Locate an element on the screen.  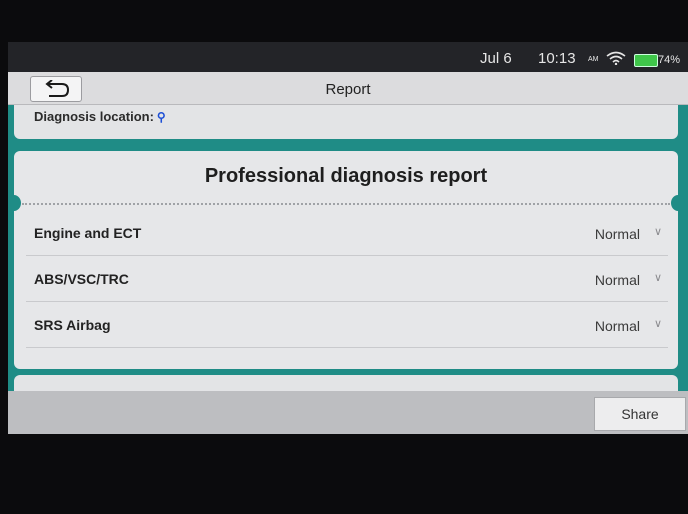
bottom-toolbar: Share is located at coordinates (348, 412).